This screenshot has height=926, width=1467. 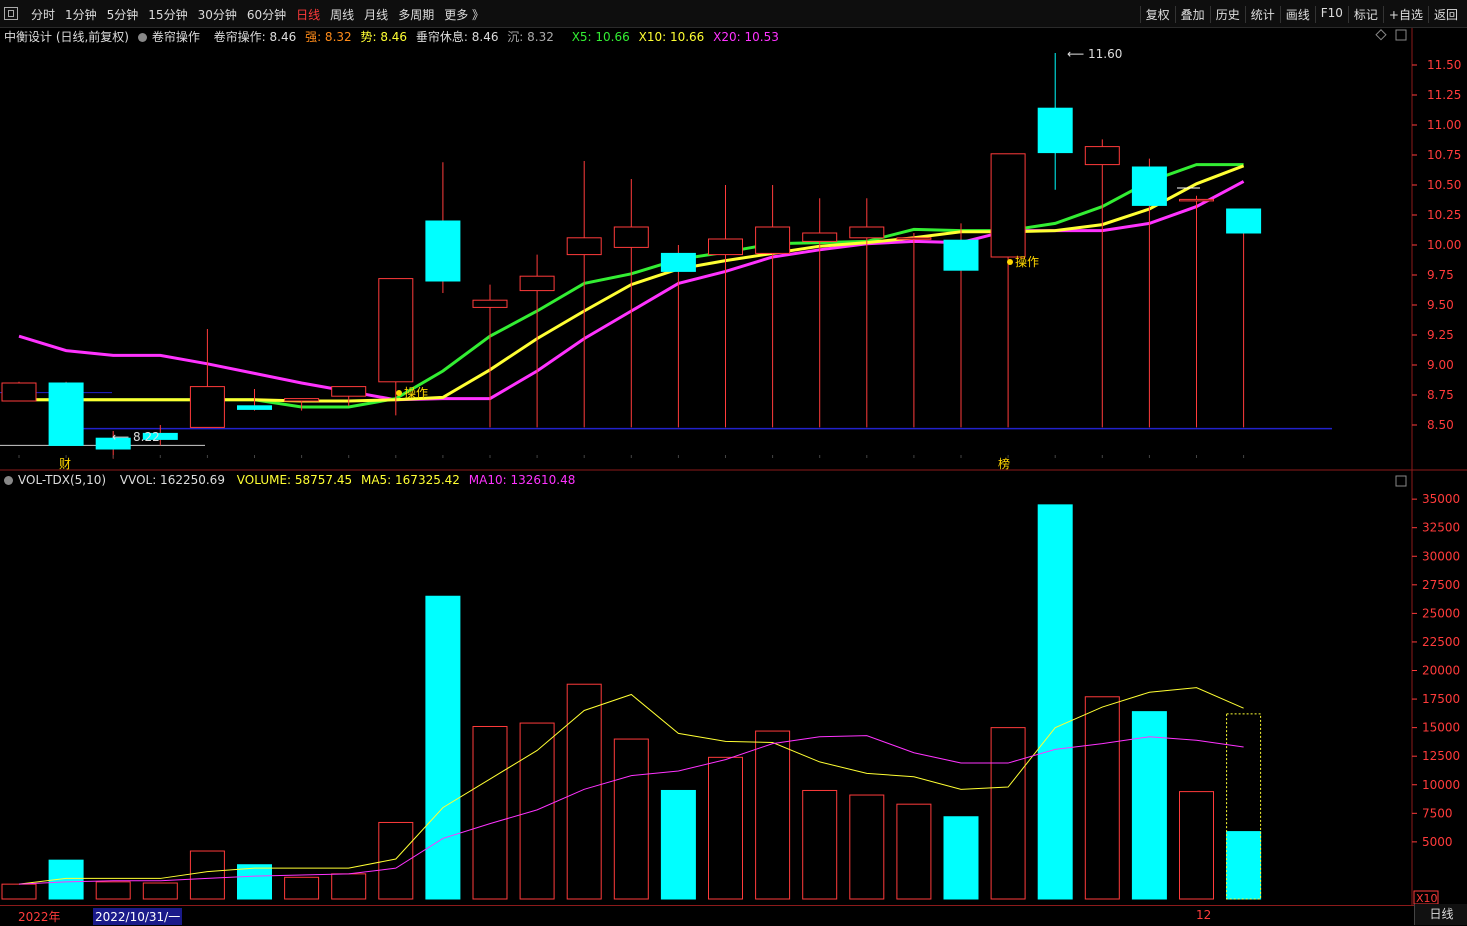 What do you see at coordinates (1440, 914) in the screenshot?
I see `period-switch-button: 日线` at bounding box center [1440, 914].